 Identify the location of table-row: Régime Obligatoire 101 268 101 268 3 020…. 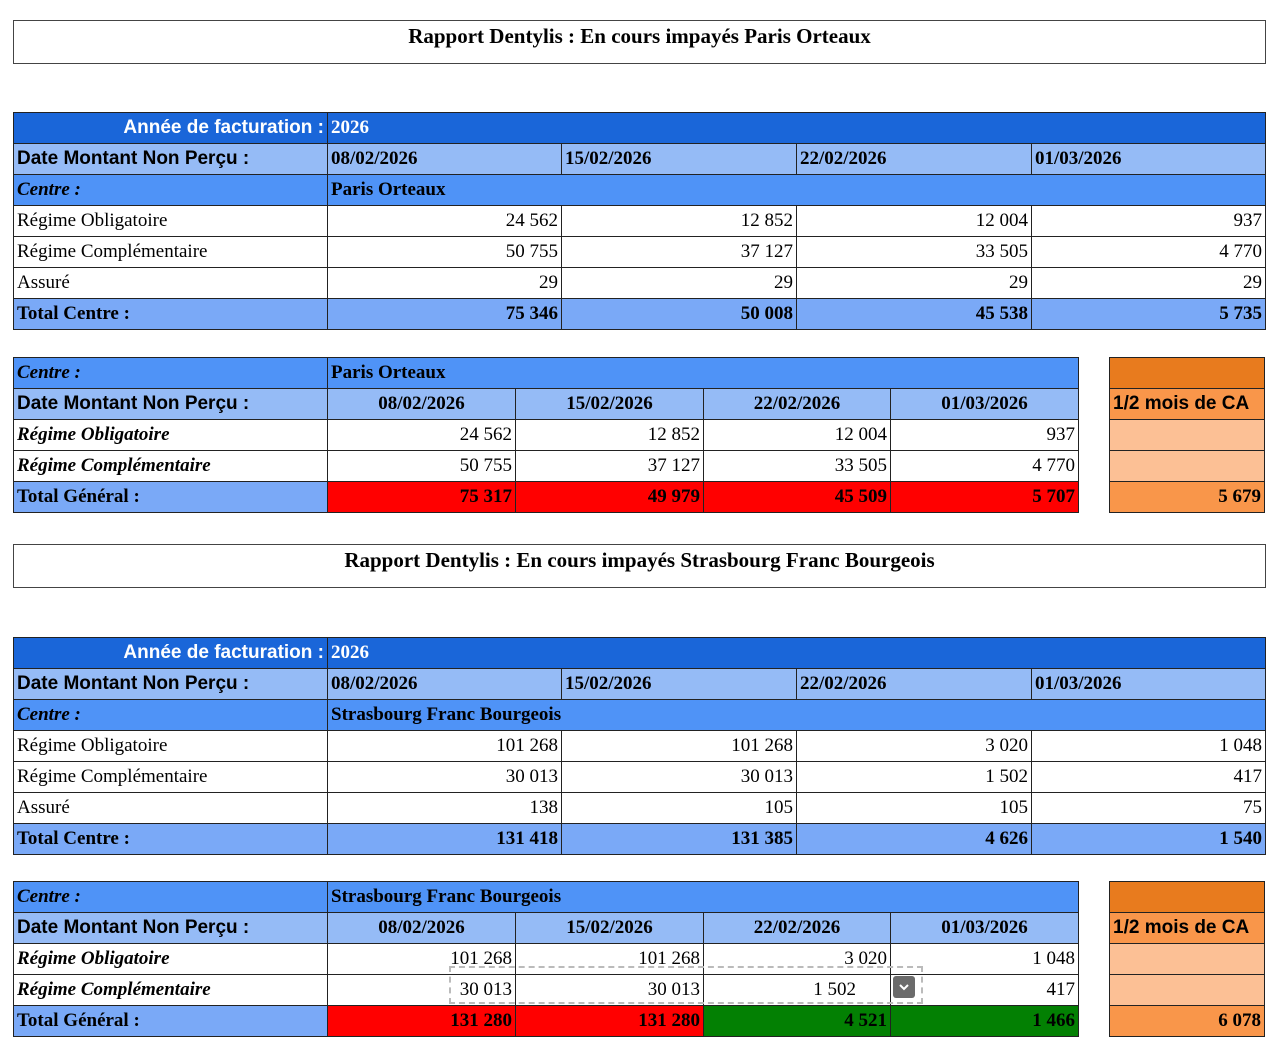
(546, 959).